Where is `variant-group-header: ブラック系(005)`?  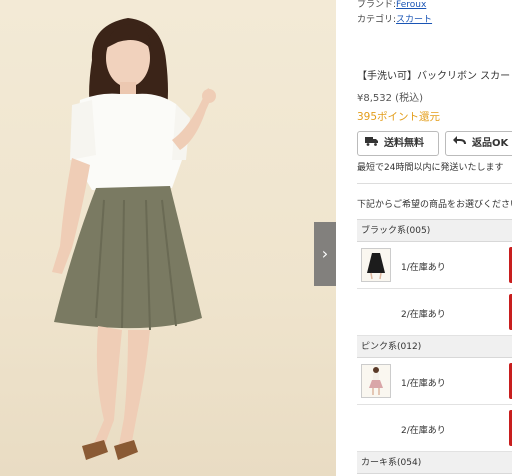
variant-group-header: ブラック系(005) is located at coordinates (434, 231).